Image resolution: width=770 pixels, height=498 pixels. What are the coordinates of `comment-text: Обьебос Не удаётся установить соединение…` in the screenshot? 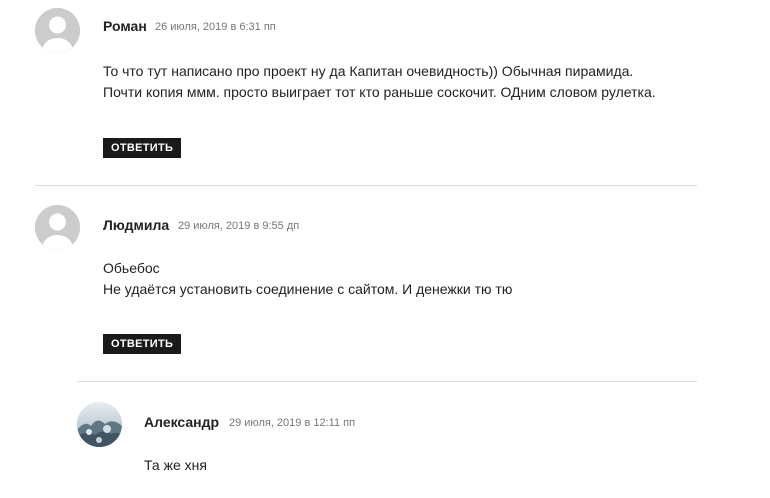 It's located at (307, 279).